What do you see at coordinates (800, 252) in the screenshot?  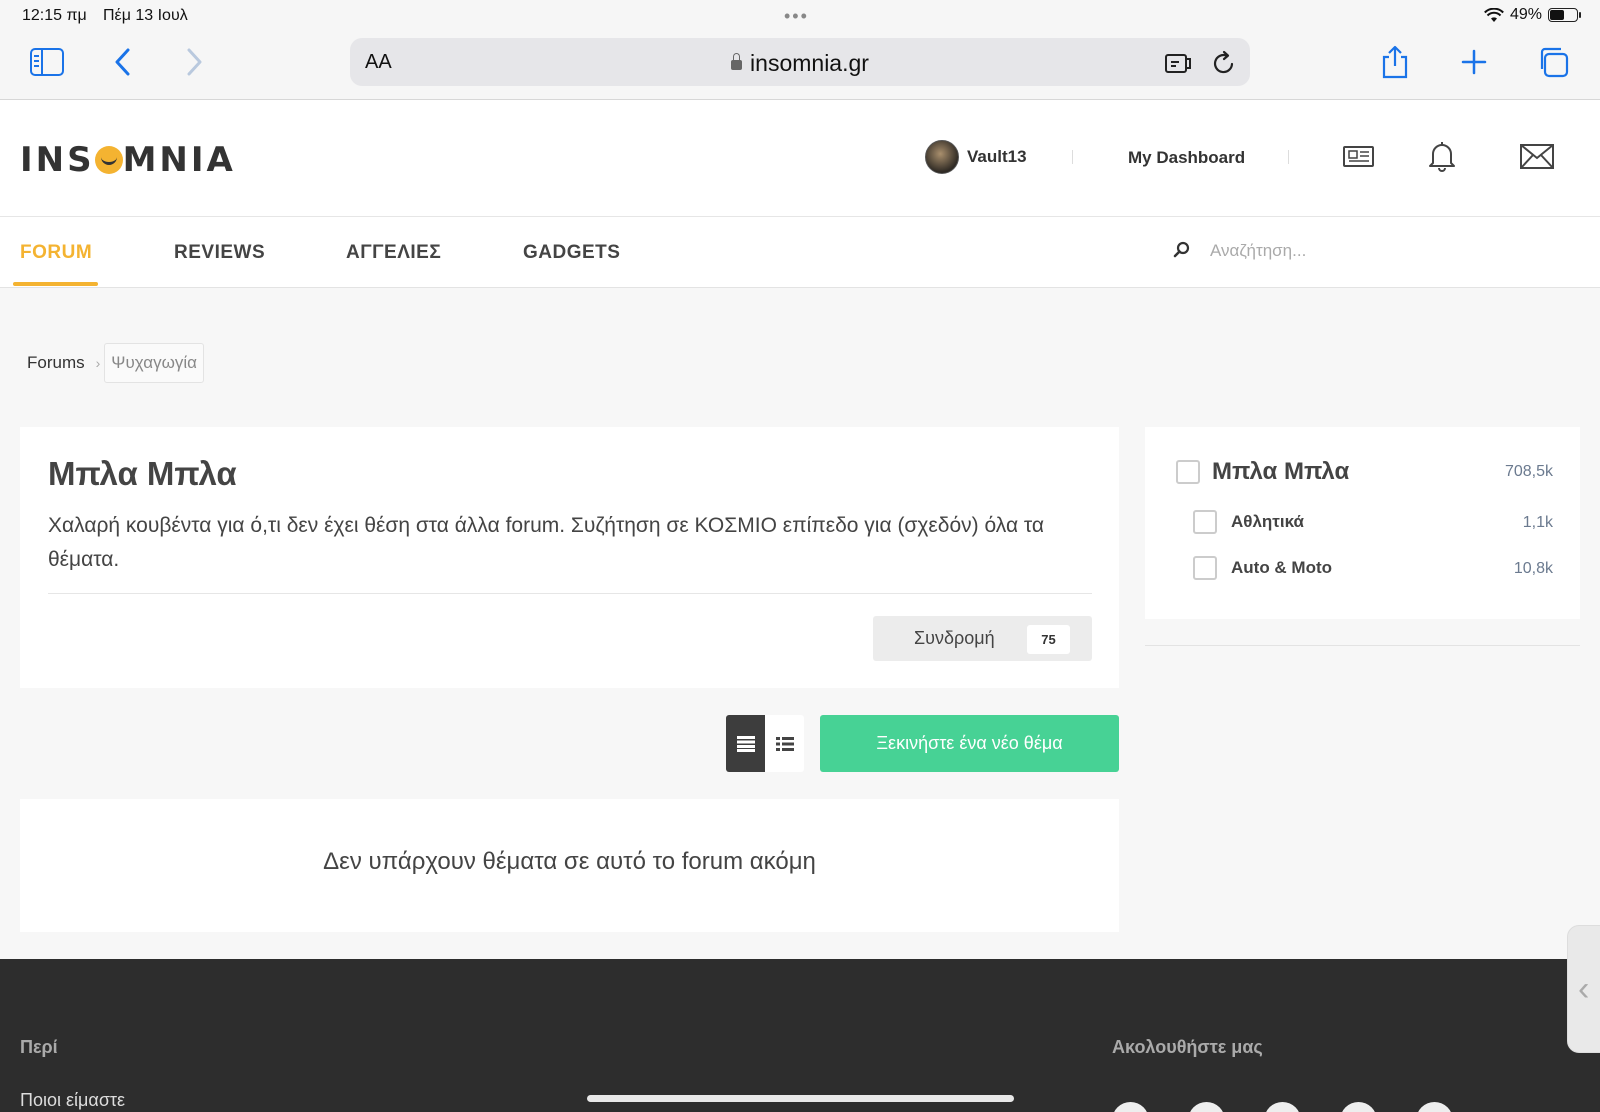 I see `main-nav: FORUM REVIEWS ΑΓΓΕΛΙΕΣ GADGETS` at bounding box center [800, 252].